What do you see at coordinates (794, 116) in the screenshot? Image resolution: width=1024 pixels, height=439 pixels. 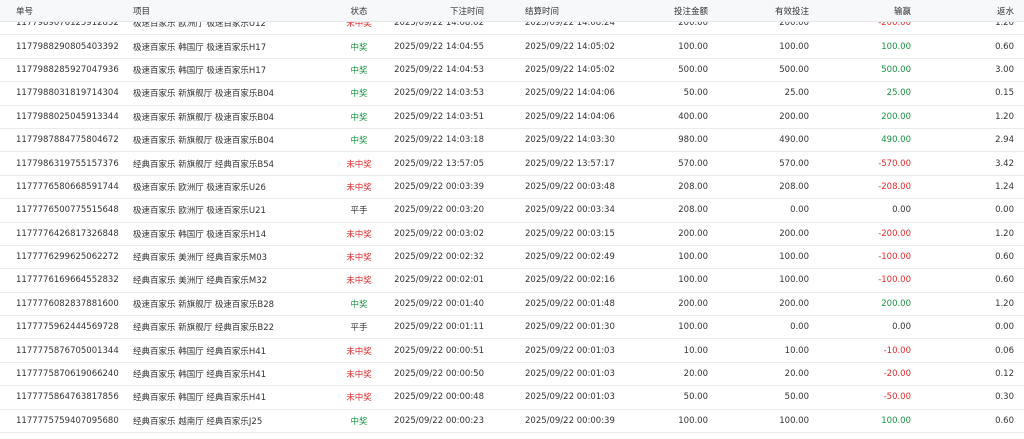 I see `valid-bet-cell: 200.00` at bounding box center [794, 116].